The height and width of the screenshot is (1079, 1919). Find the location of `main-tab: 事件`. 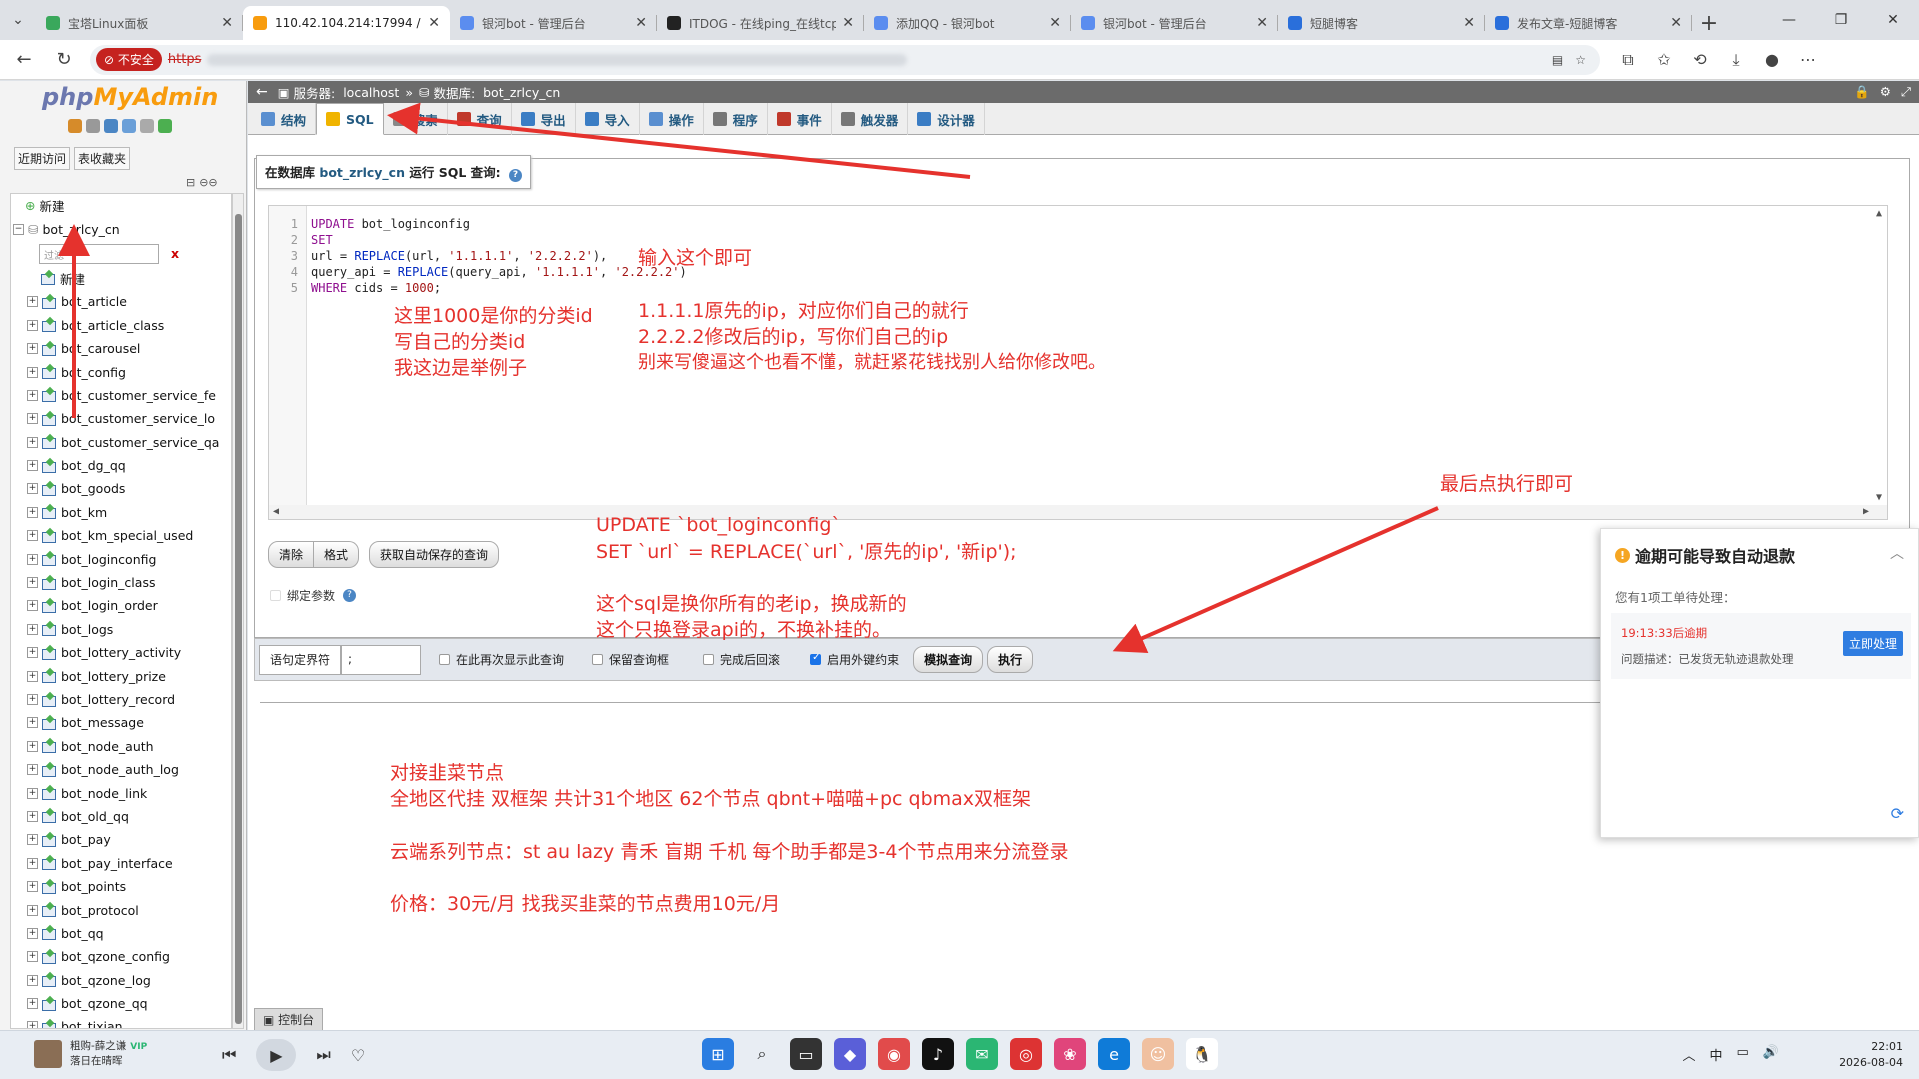

main-tab: 事件 is located at coordinates (800, 119).